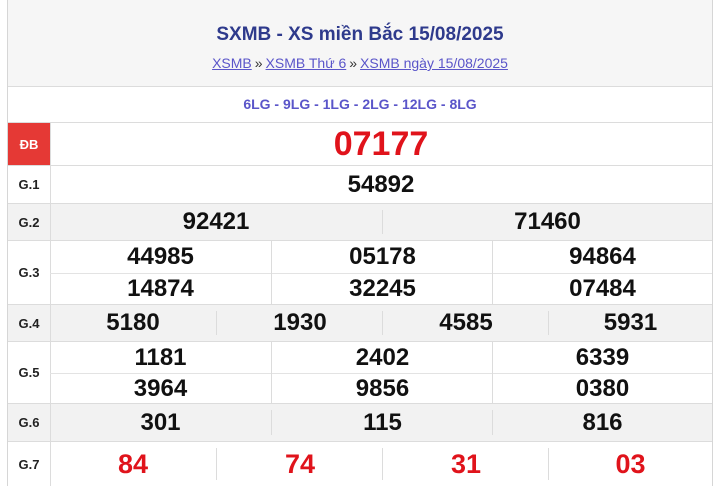  Describe the element at coordinates (602, 357) in the screenshot. I see `prize-number: 6339` at that location.